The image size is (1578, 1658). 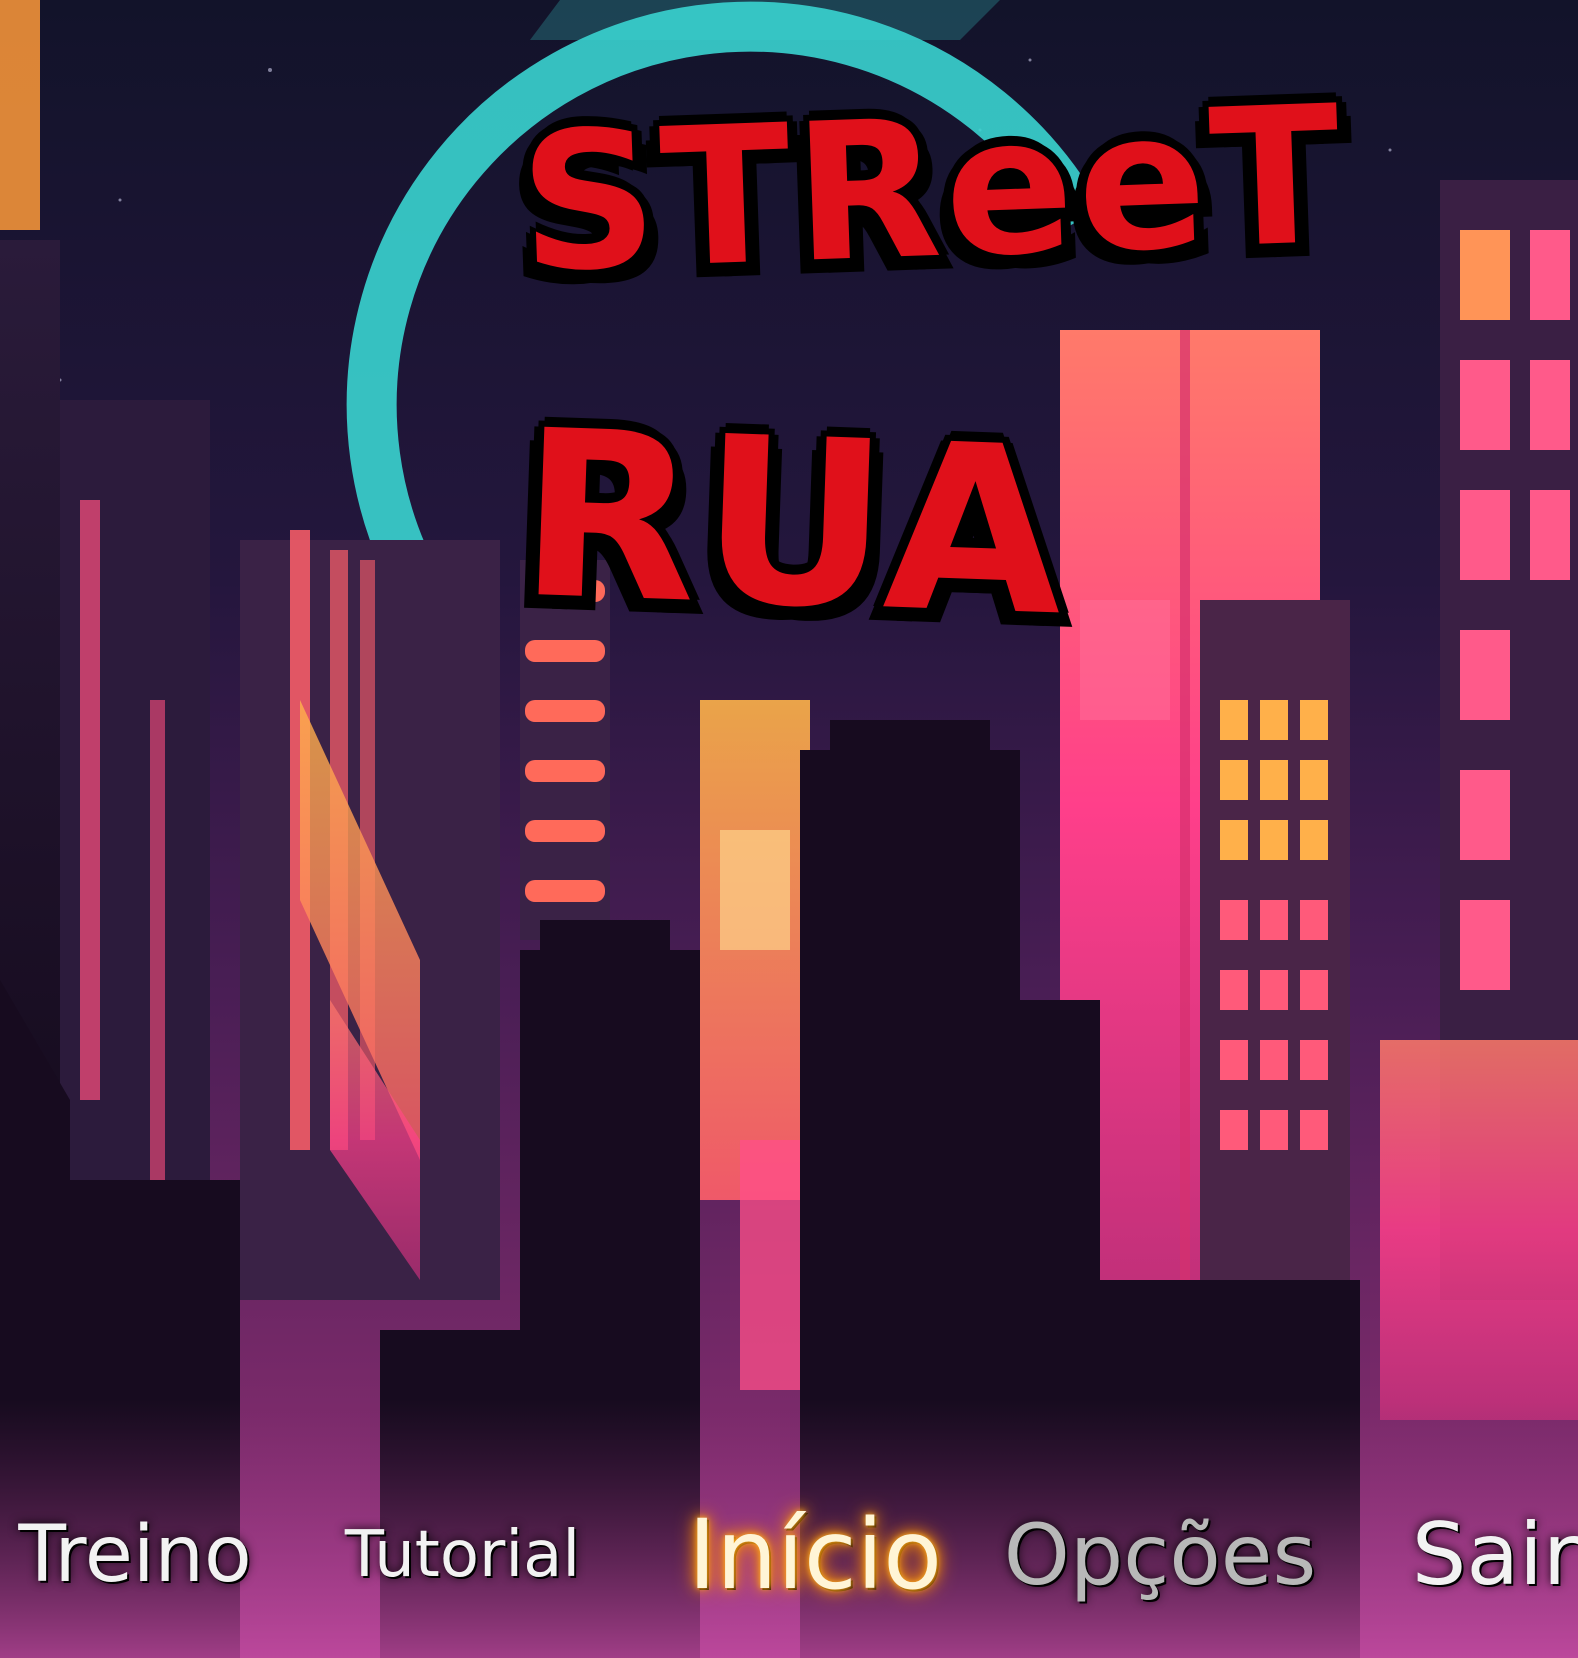 I want to click on menu-item-label: Início, so click(x=815, y=1555).